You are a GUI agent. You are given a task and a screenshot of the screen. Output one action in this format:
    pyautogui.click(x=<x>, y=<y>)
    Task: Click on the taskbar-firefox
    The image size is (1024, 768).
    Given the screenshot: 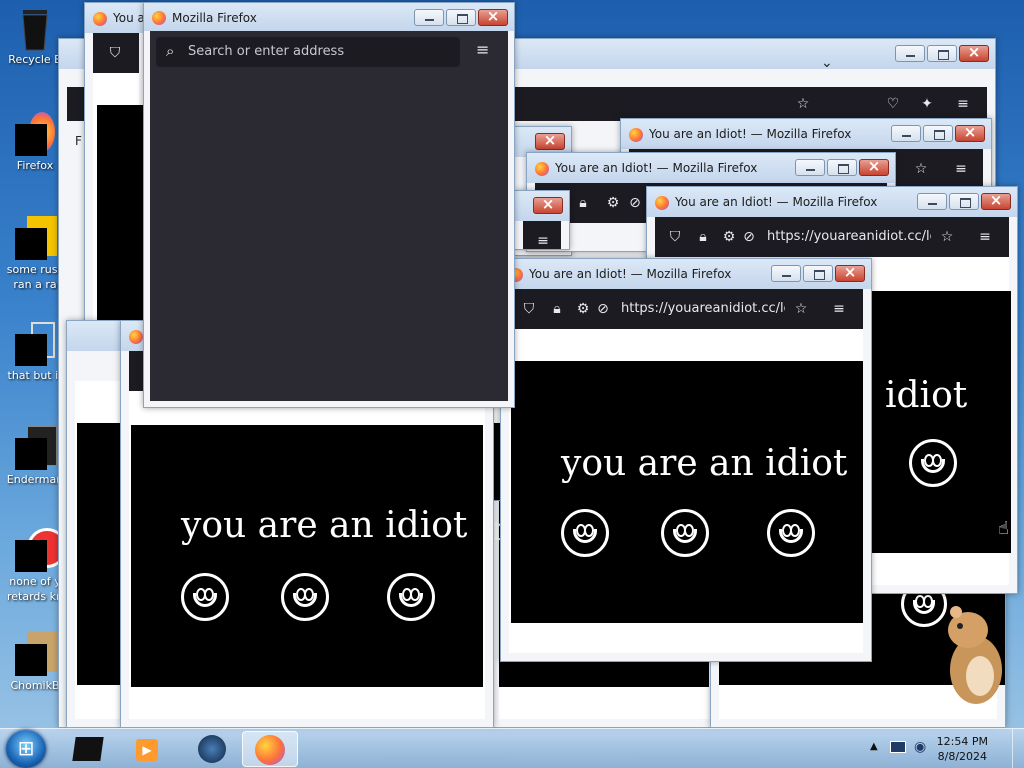 What is the action you would take?
    pyautogui.click(x=270, y=749)
    